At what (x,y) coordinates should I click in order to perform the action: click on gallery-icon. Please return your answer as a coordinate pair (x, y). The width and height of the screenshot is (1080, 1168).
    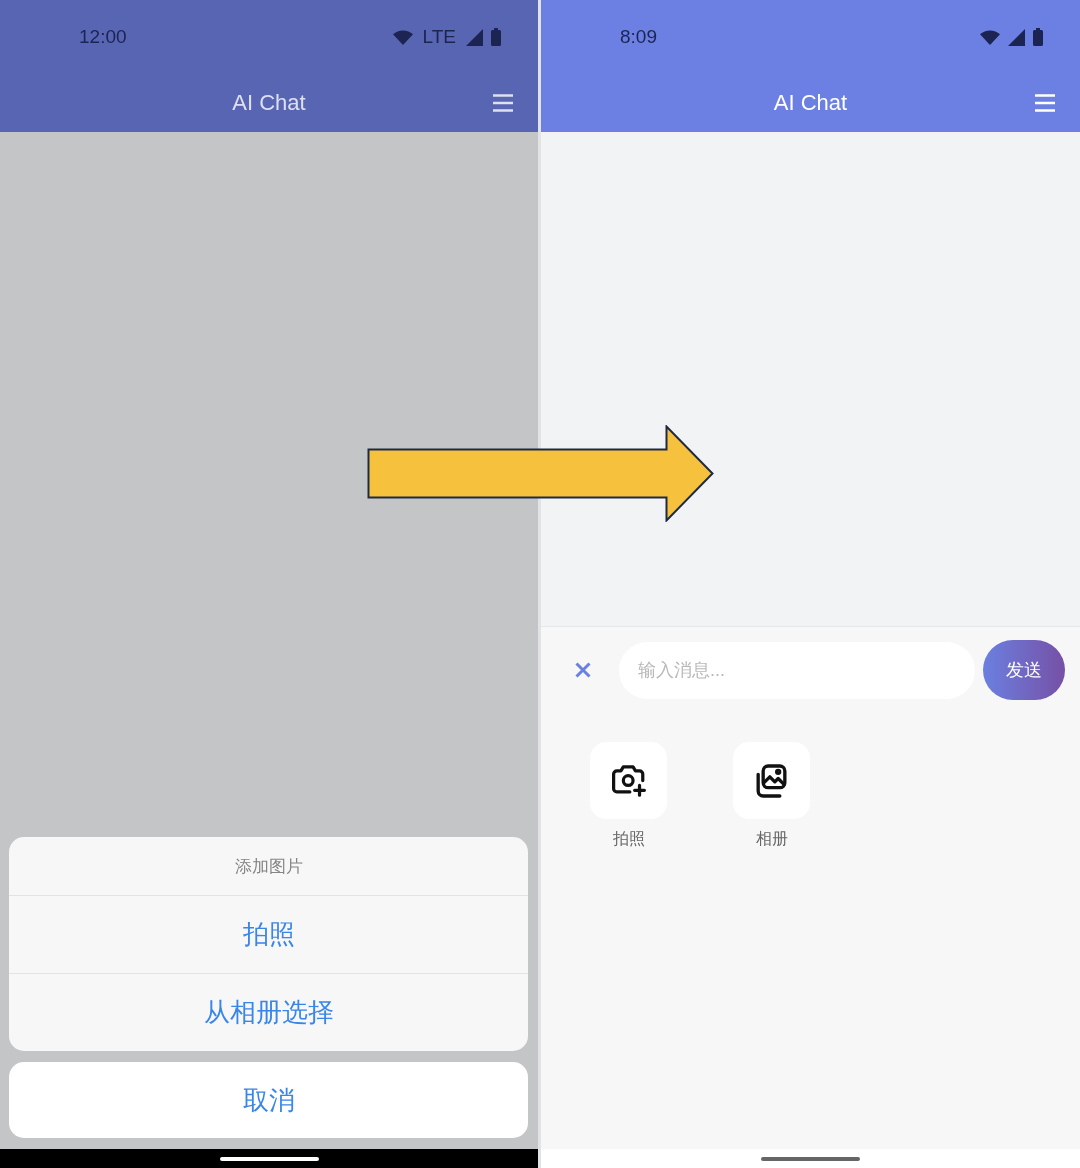
    Looking at the image, I should click on (771, 780).